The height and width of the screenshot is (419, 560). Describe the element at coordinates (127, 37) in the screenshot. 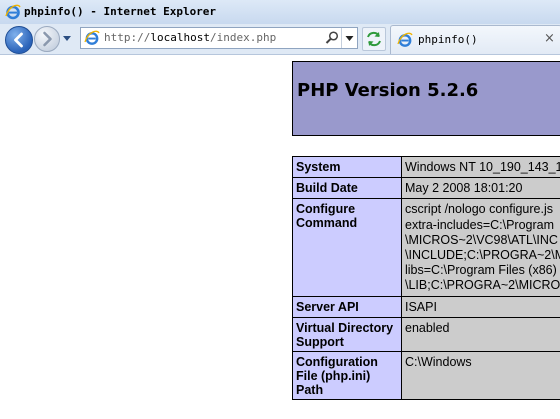

I see `address-prefix: http://` at that location.